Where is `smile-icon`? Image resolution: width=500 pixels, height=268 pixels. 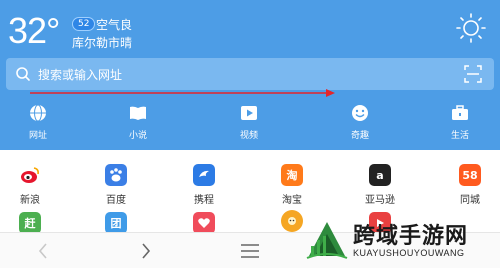 smile-icon is located at coordinates (360, 113).